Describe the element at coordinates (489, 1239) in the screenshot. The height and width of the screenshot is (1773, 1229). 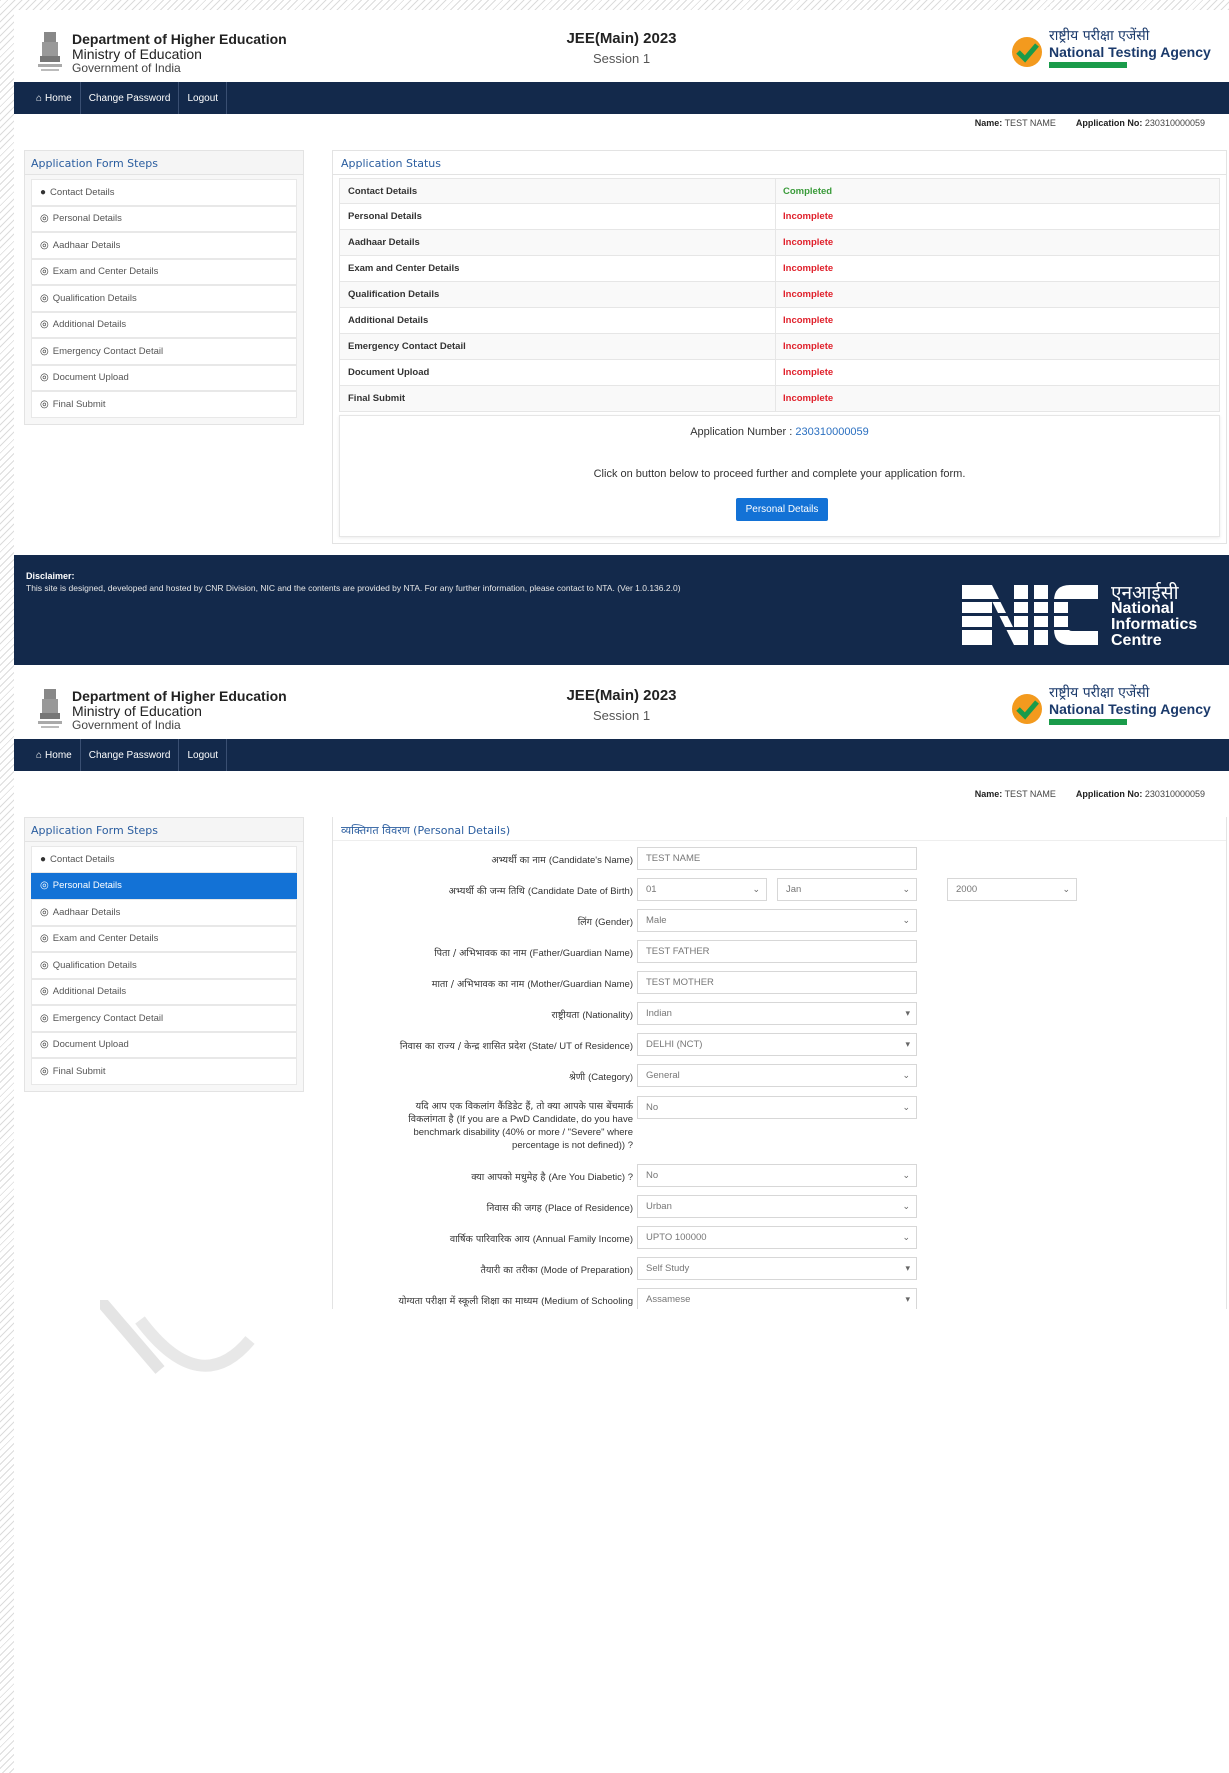
I see `label-hi: वार्षिक पारिवारिक आय` at that location.